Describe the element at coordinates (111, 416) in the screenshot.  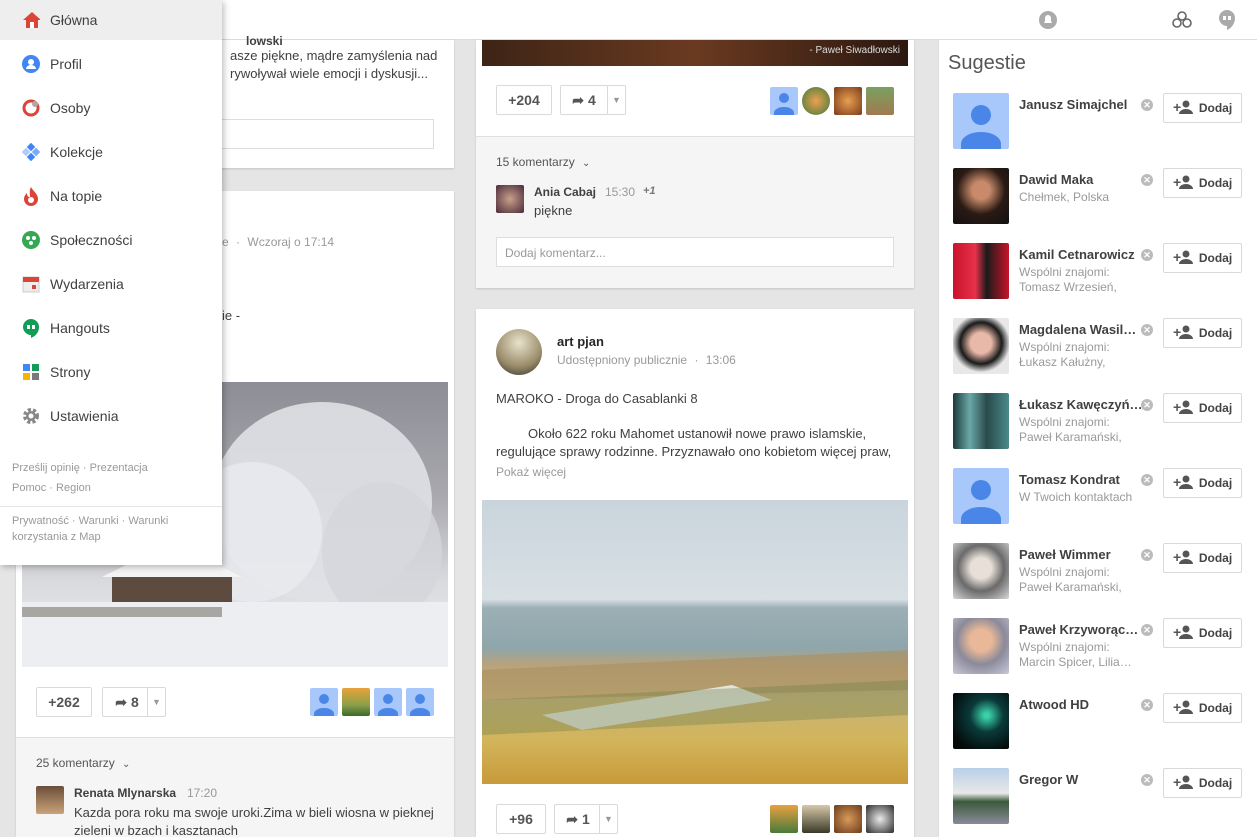
I see `menu-item-settings: Ustawienia` at that location.